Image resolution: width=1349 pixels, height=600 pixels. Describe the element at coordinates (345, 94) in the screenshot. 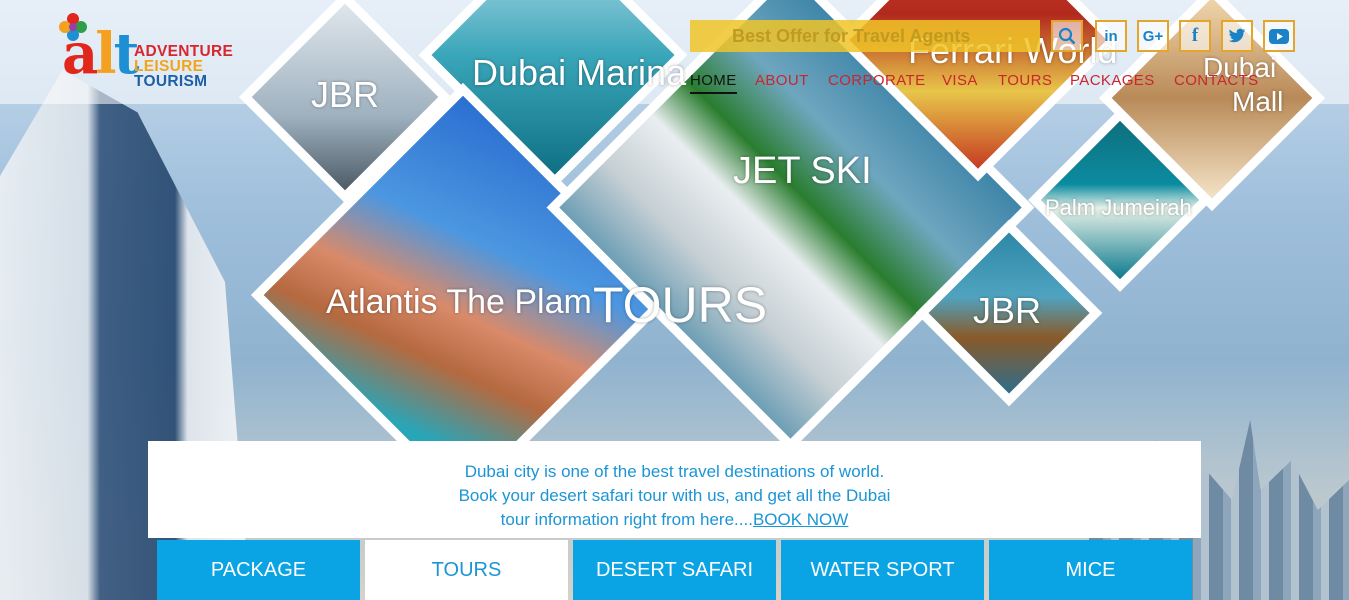

I see `hero-label-jbr: JBR` at that location.